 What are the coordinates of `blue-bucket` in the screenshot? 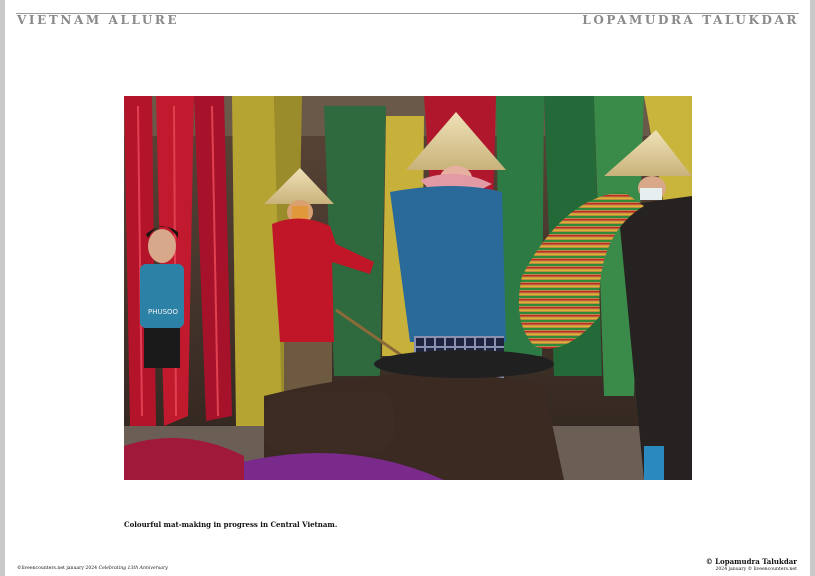 It's located at (654, 463).